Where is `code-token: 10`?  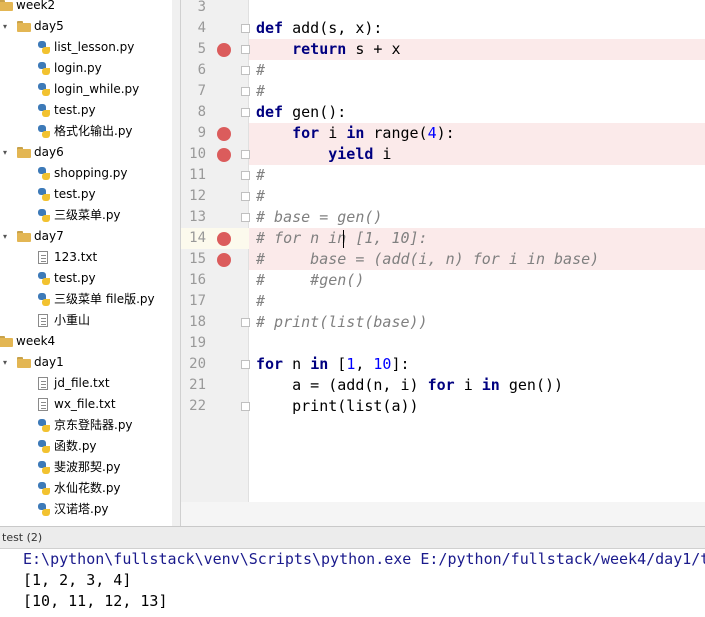 code-token: 10 is located at coordinates (382, 364).